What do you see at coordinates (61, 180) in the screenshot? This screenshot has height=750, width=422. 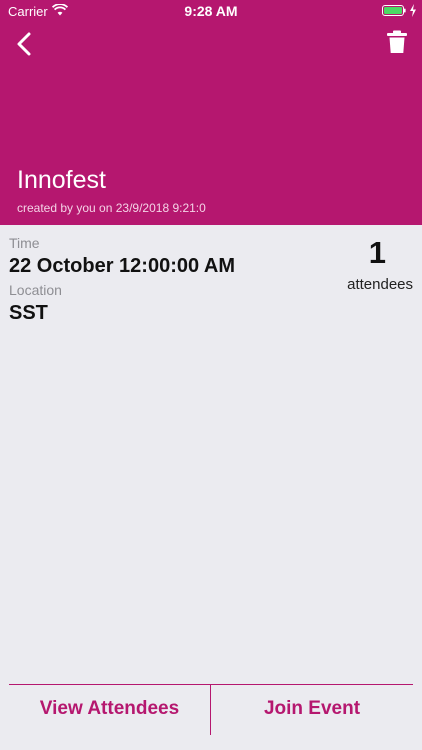 I see `event-title: Innofest` at bounding box center [61, 180].